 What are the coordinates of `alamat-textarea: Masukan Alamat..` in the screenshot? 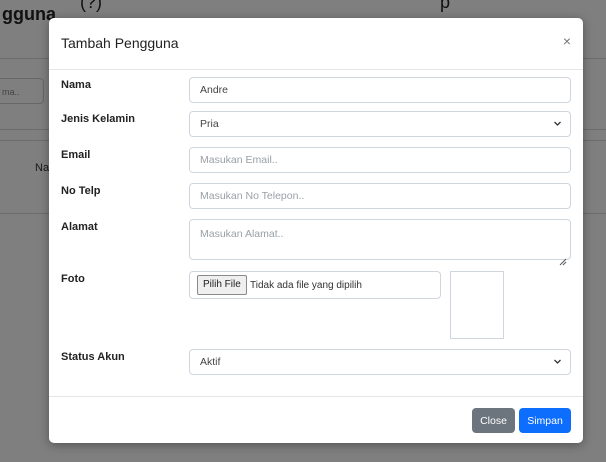 It's located at (380, 242).